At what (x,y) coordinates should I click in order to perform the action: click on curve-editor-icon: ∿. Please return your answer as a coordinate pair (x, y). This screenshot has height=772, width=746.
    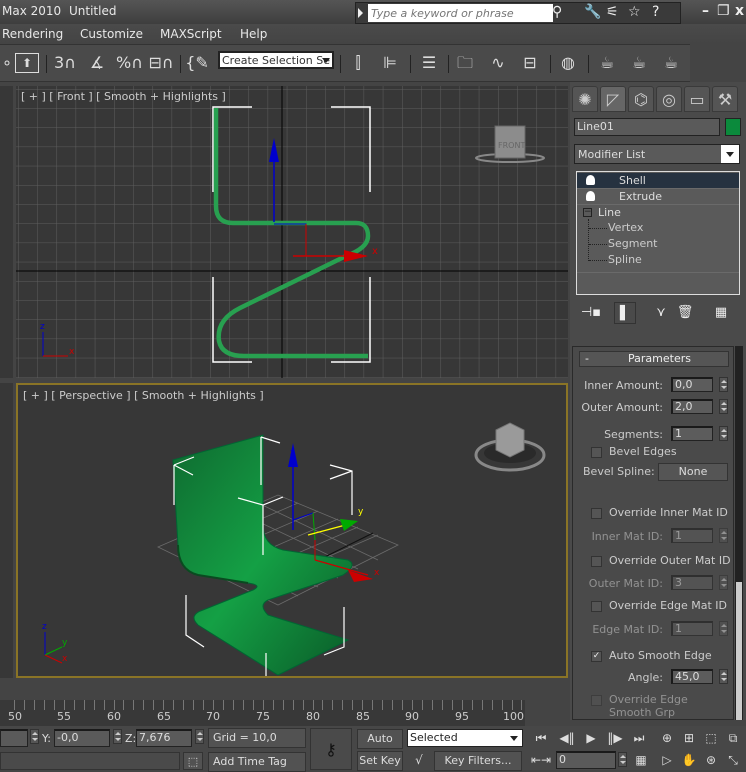
    Looking at the image, I should click on (498, 63).